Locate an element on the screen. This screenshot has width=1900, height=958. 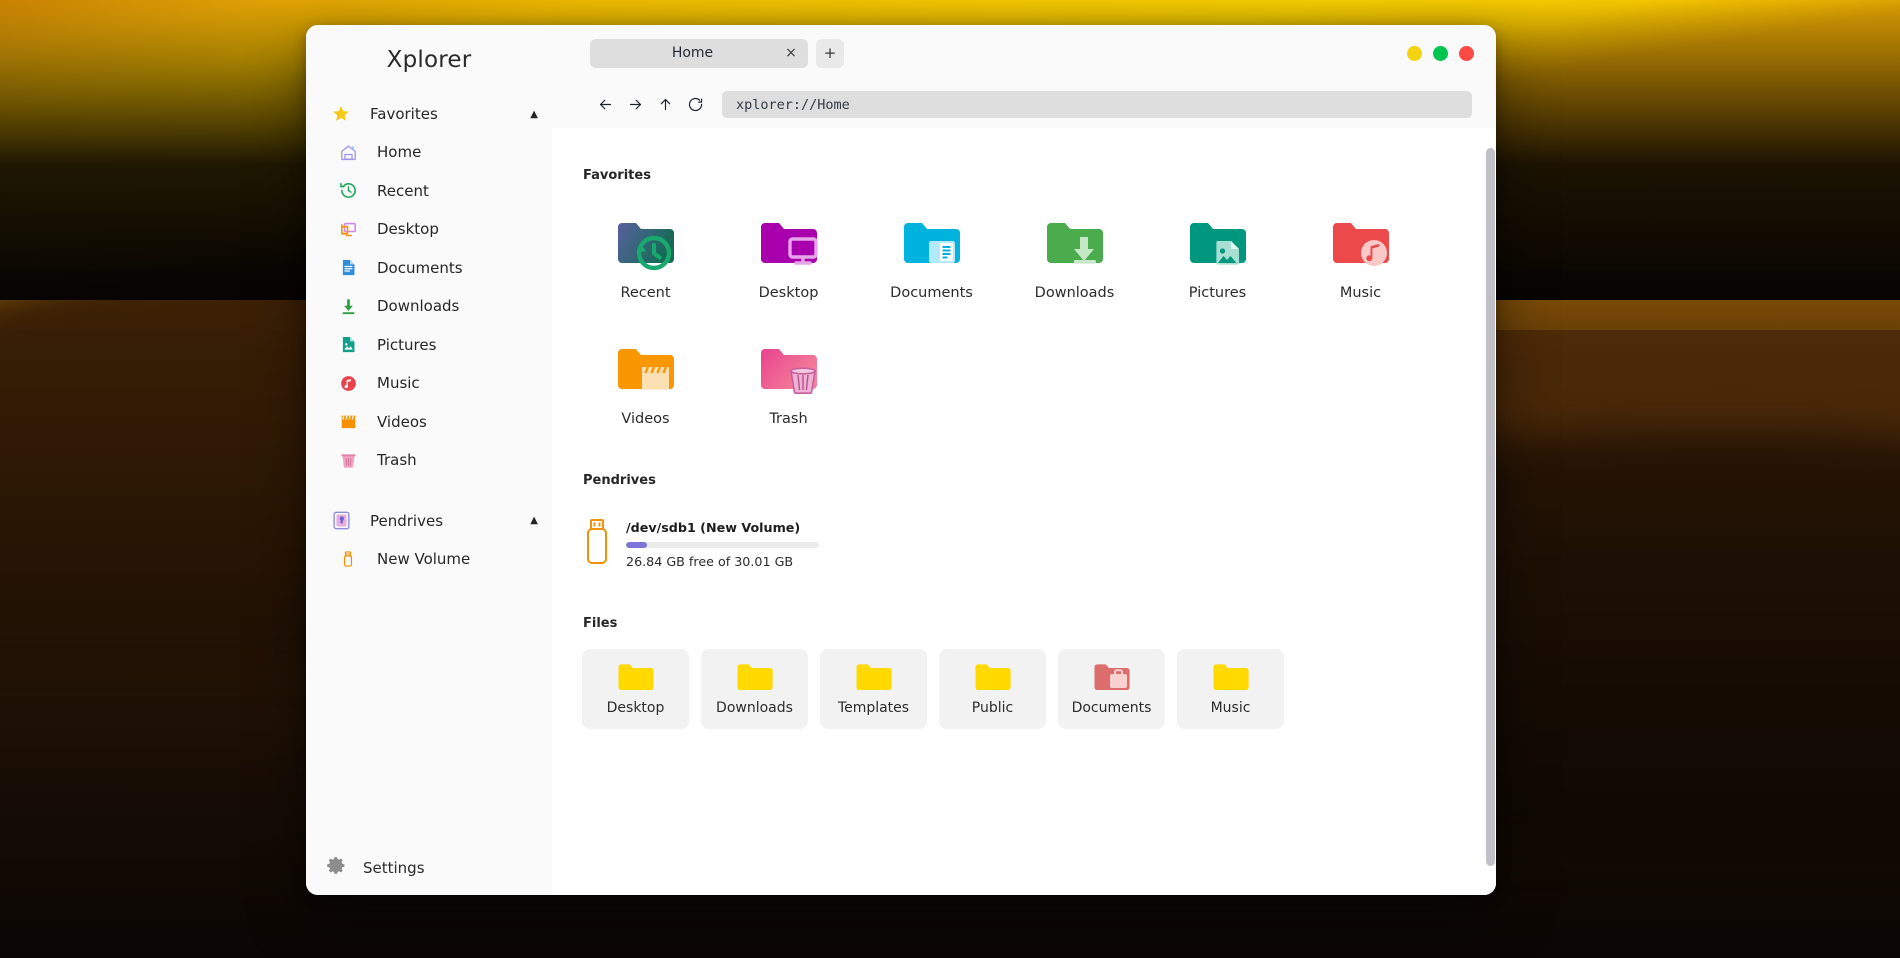
usb-stick-icon is located at coordinates (597, 544).